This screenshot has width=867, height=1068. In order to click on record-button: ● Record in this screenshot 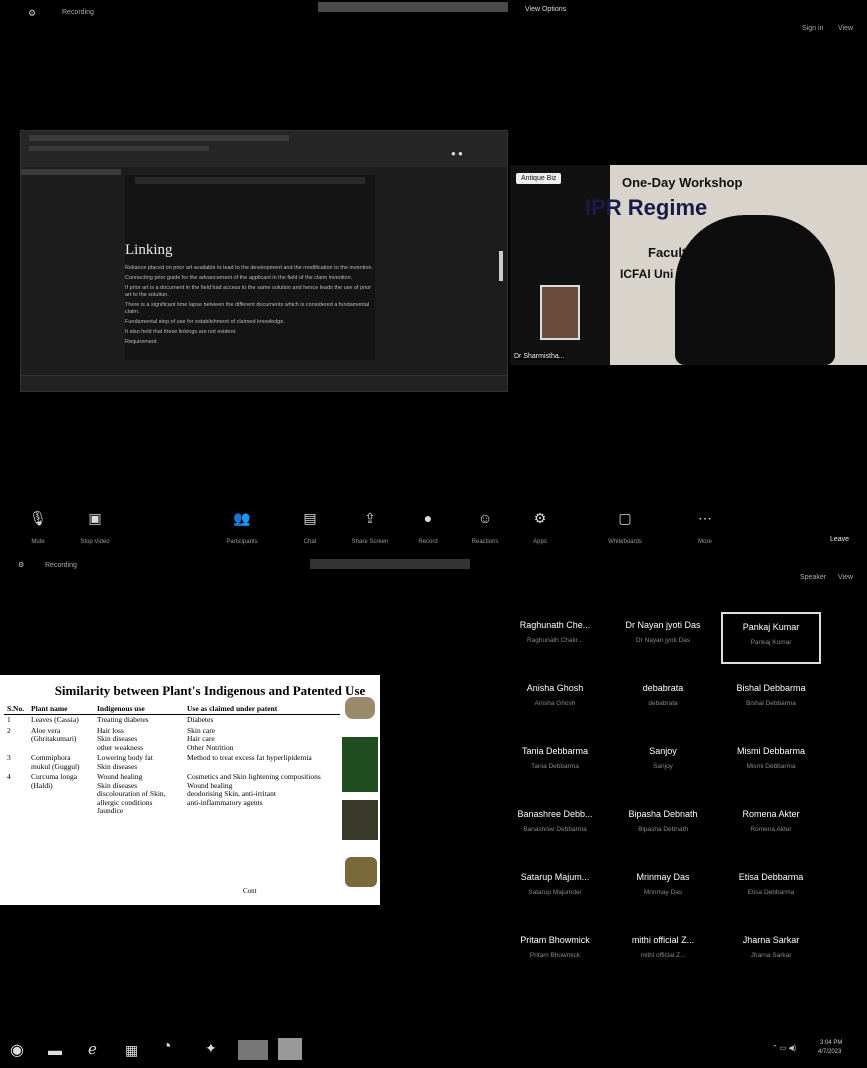, I will do `click(428, 529)`.